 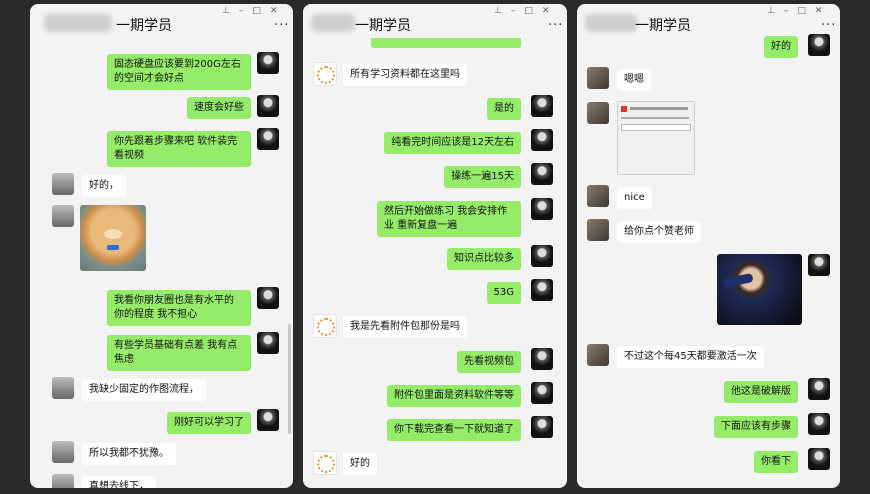 What do you see at coordinates (659, 108) in the screenshot?
I see `dialog-title-bar` at bounding box center [659, 108].